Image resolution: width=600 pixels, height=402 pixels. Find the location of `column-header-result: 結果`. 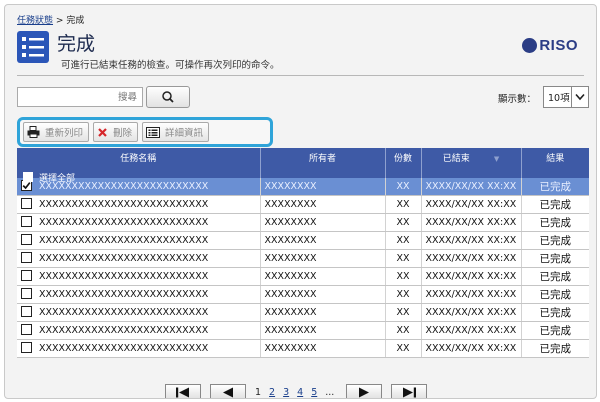

column-header-result: 結果 is located at coordinates (555, 163).